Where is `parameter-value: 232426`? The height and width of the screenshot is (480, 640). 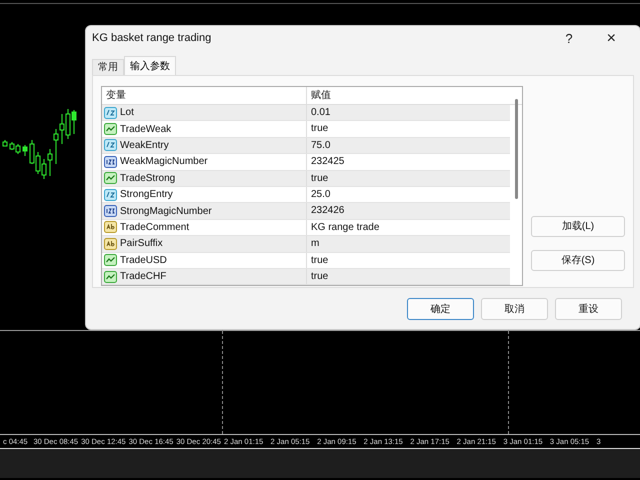 parameter-value: 232426 is located at coordinates (328, 211).